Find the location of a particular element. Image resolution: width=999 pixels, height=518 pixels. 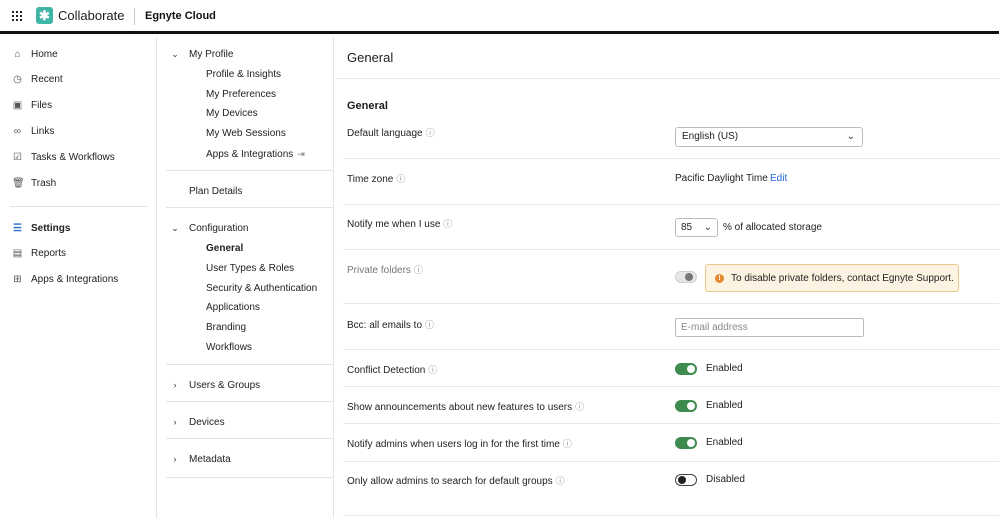

subnav-my-preferences: My Preferences is located at coordinates (241, 95).